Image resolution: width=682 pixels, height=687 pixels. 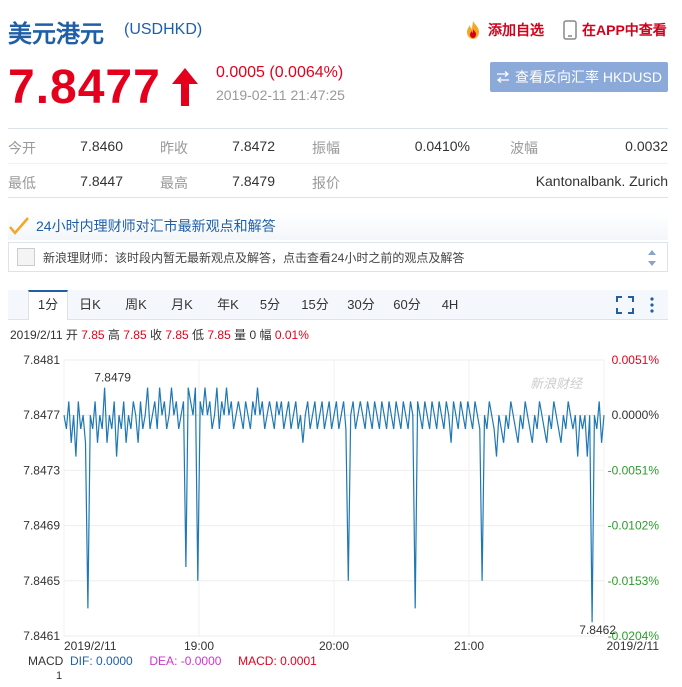 What do you see at coordinates (177, 335) in the screenshot?
I see `ohlc-close: 7.85` at bounding box center [177, 335].